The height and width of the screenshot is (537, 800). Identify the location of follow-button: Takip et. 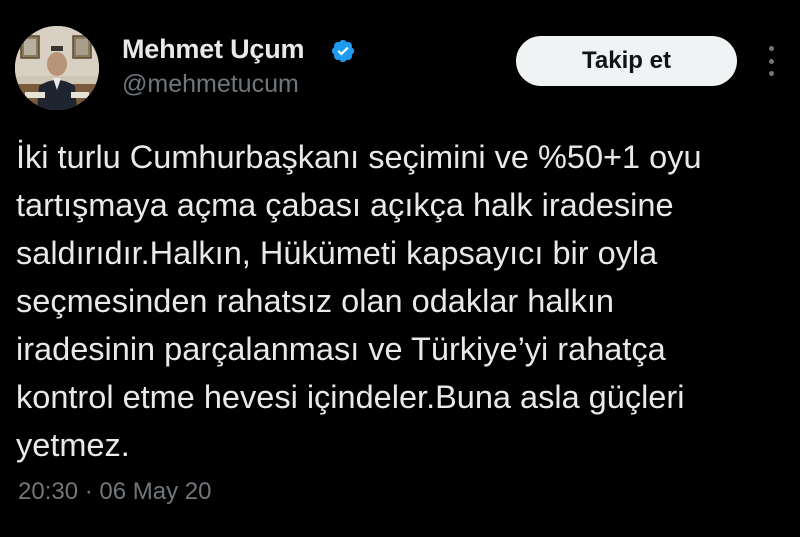
(626, 61).